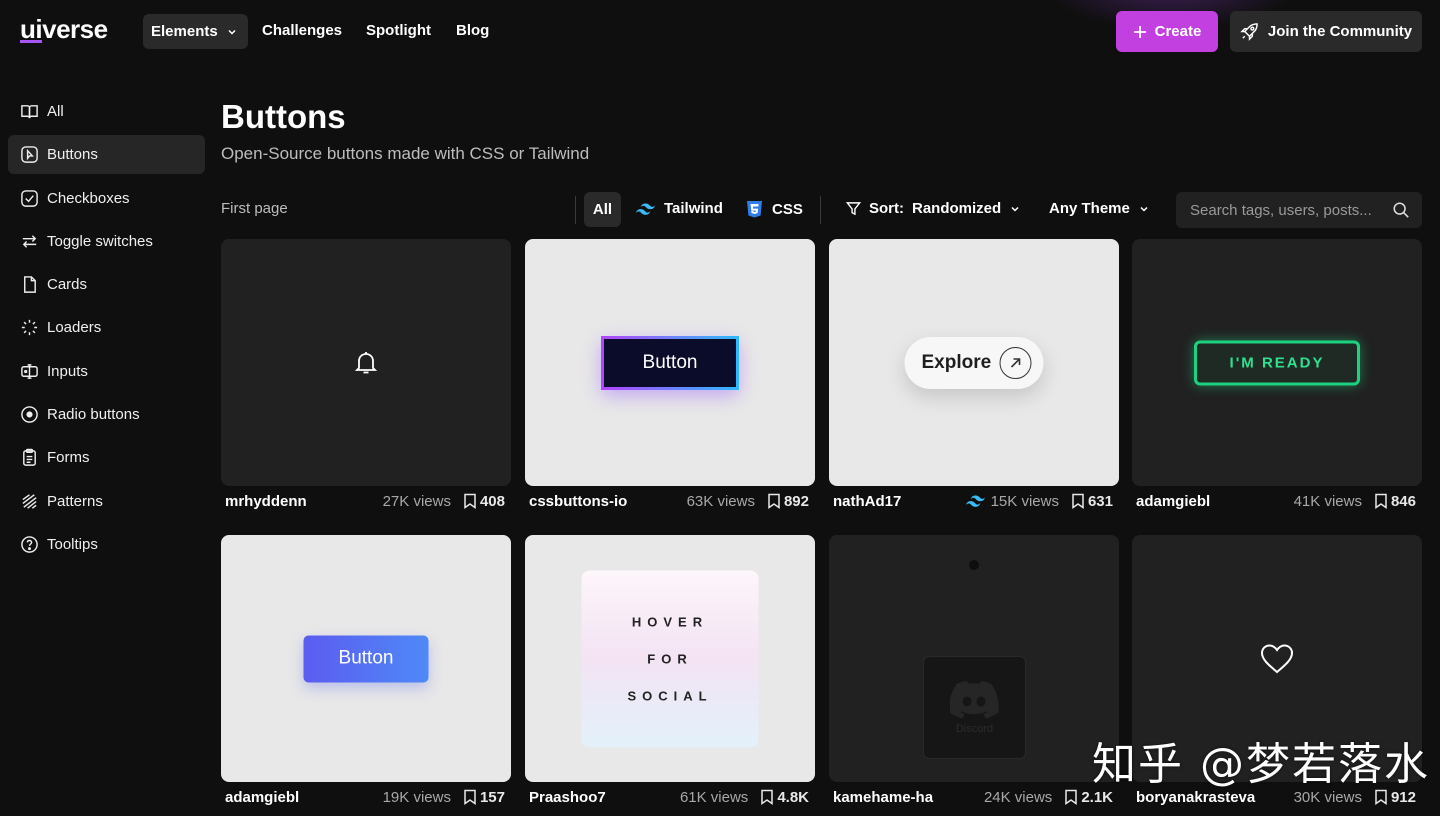 This screenshot has height=816, width=1440. What do you see at coordinates (908, 797) in the screenshot?
I see `card-author: kamehame-ha` at bounding box center [908, 797].